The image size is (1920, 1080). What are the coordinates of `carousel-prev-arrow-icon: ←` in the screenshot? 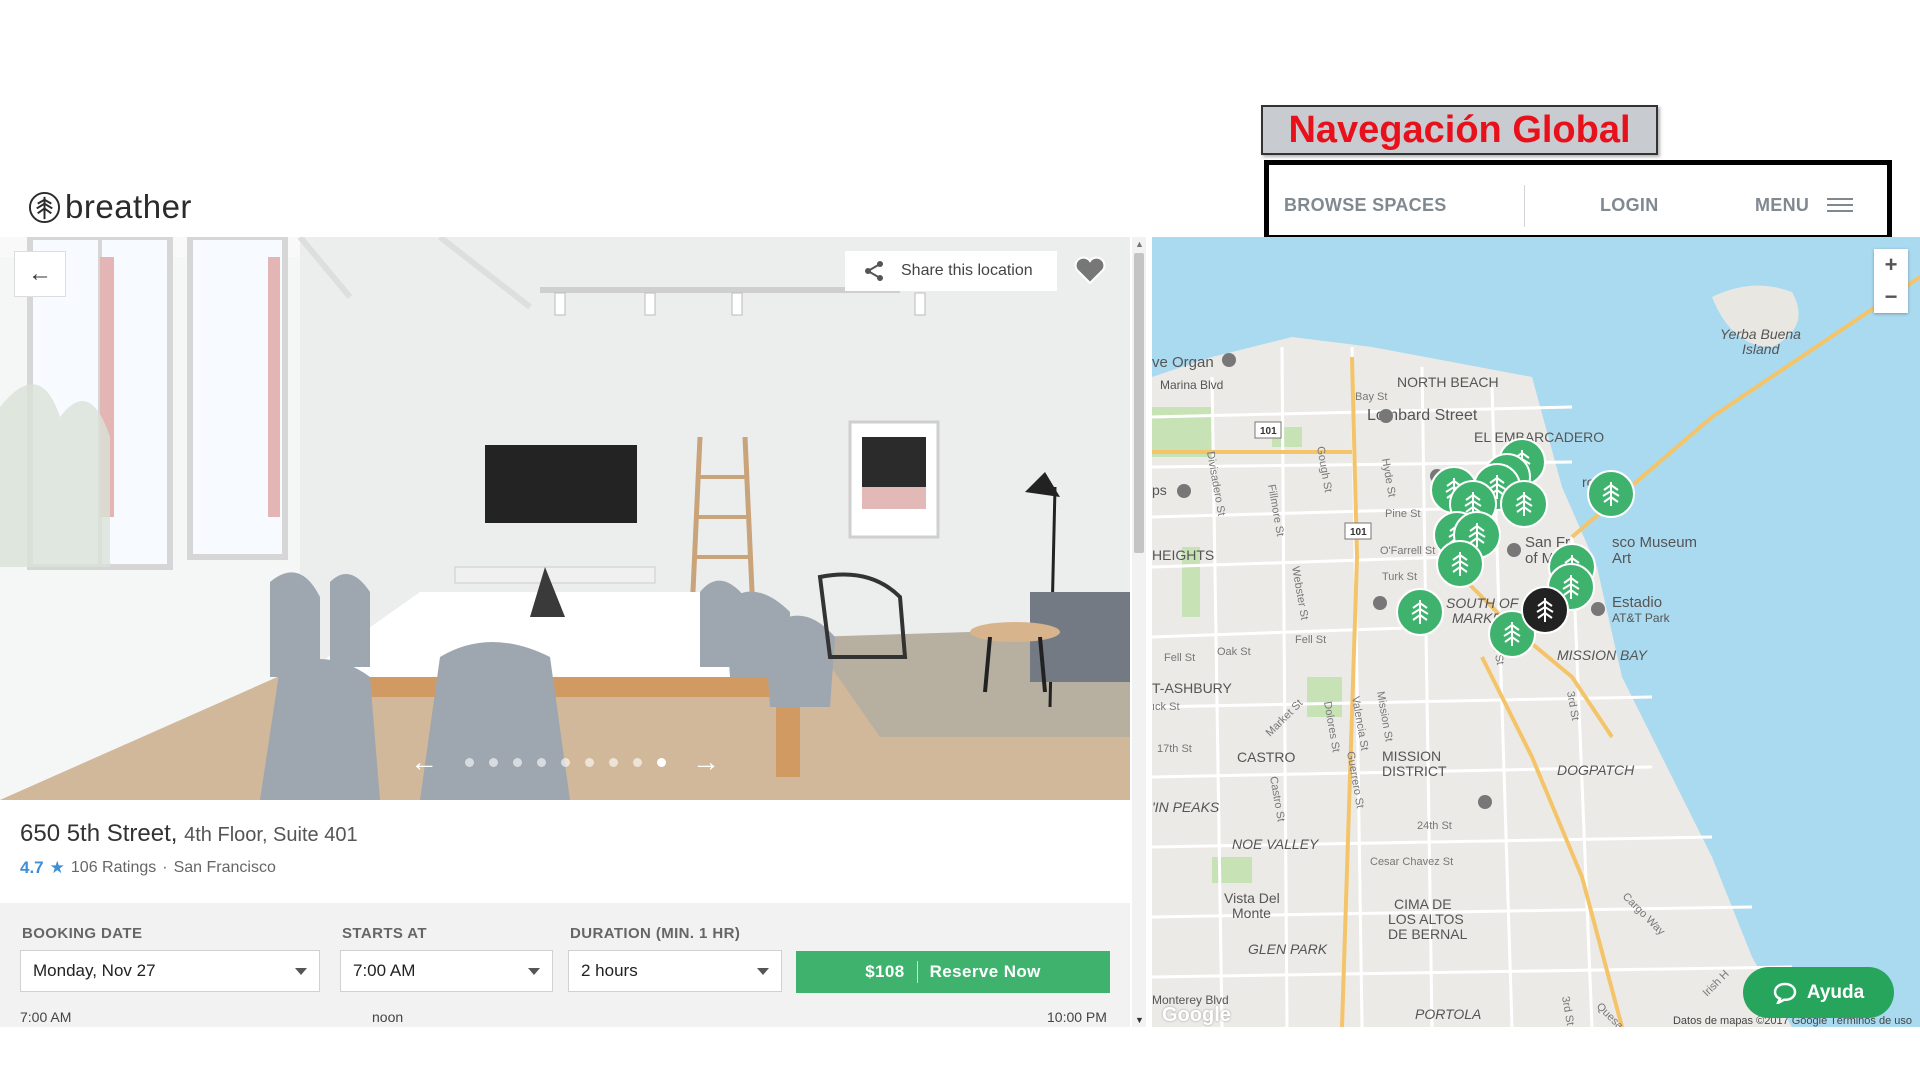 It's located at (424, 762).